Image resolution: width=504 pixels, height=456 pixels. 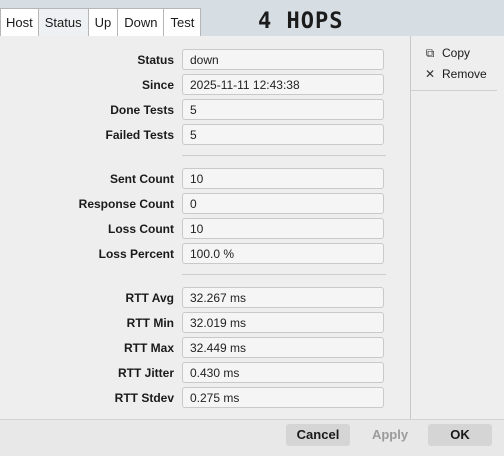 What do you see at coordinates (155, 60) in the screenshot?
I see `status-label: Status` at bounding box center [155, 60].